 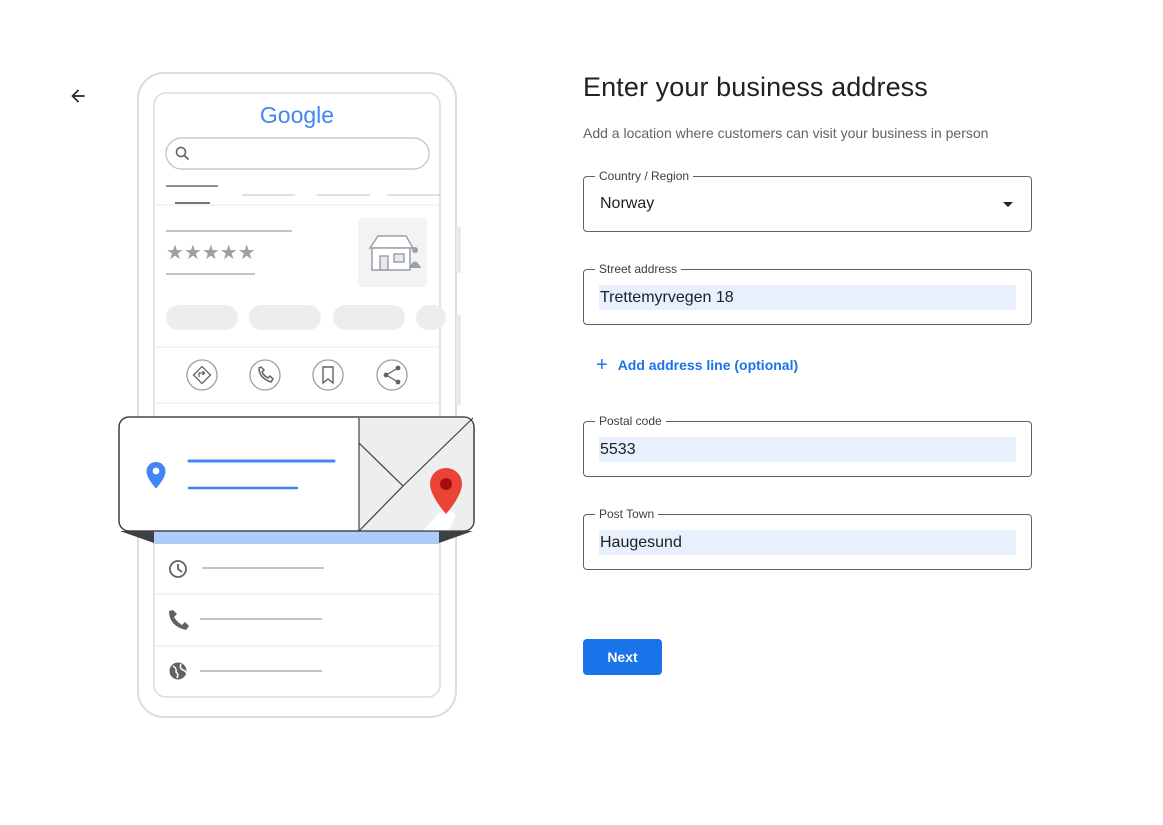 What do you see at coordinates (630, 421) in the screenshot?
I see `postal-code-label: Postal code` at bounding box center [630, 421].